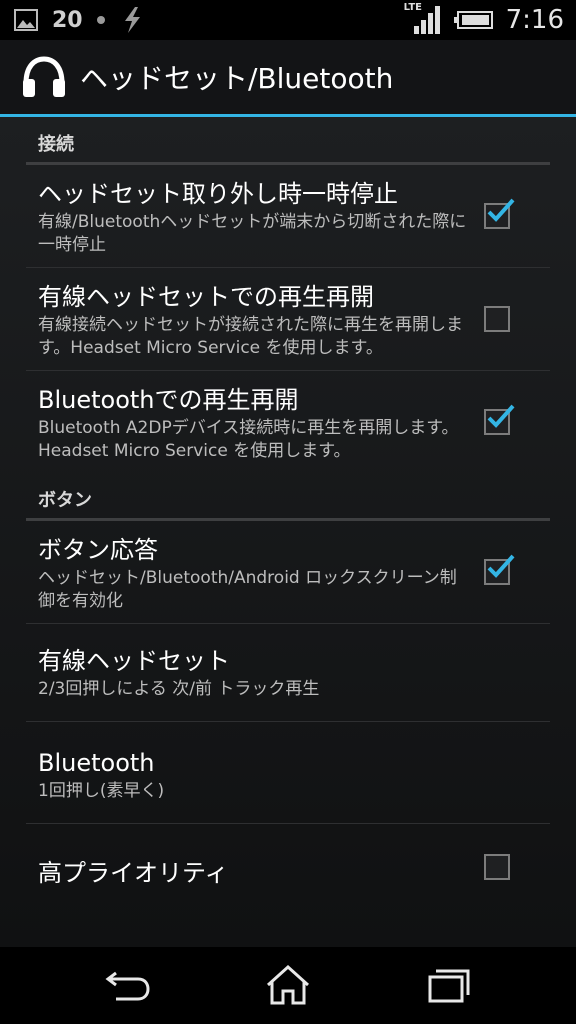  Describe the element at coordinates (423, 19) in the screenshot. I see `lte-signal-icon: LTE` at that location.